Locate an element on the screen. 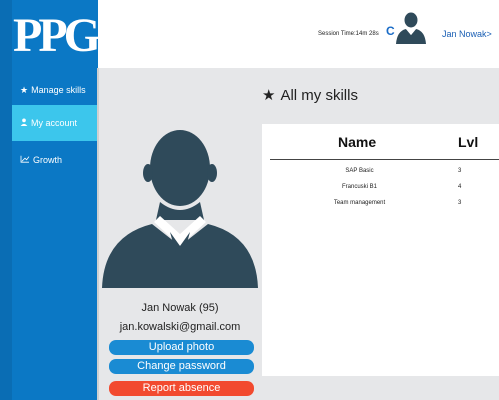  profile-name: Jan Nowak (95) is located at coordinates (180, 308).